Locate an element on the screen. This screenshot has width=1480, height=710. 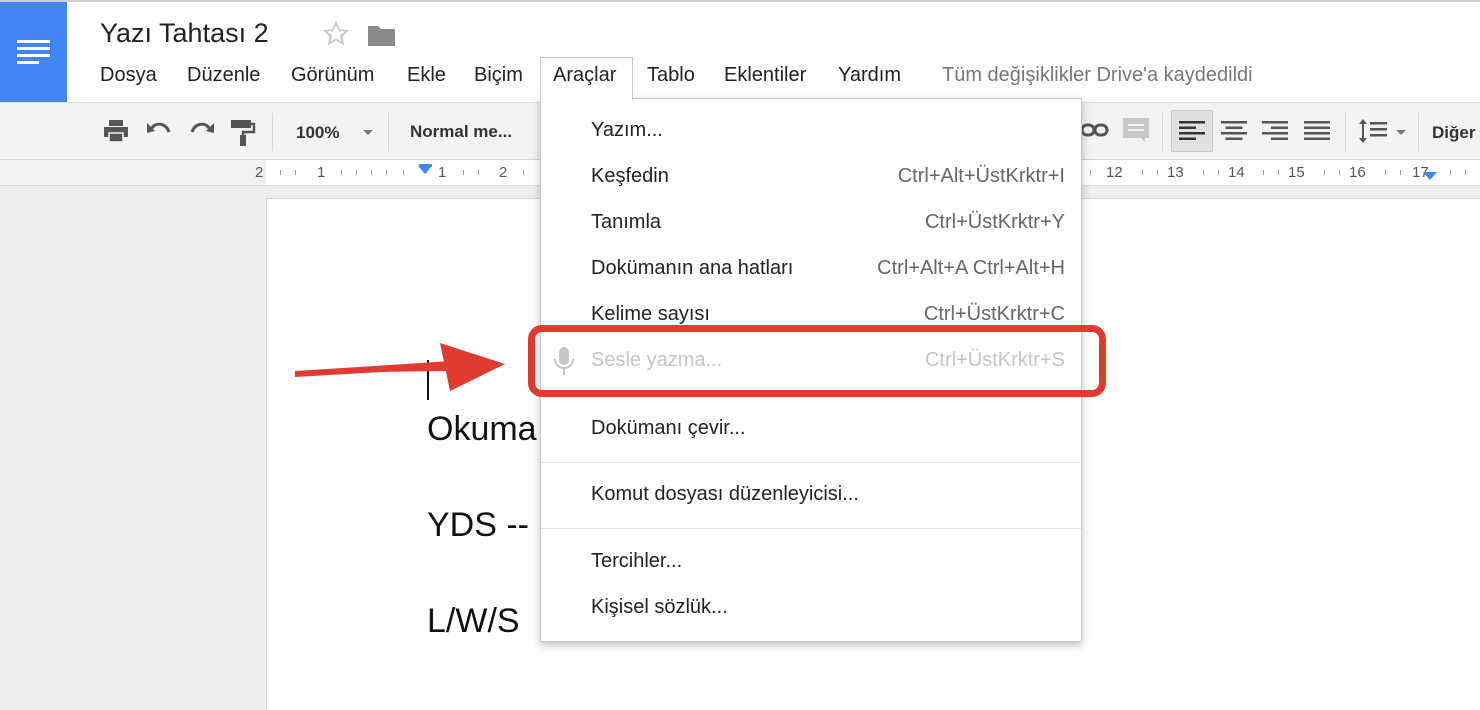
align-left-icon is located at coordinates (1192, 130).